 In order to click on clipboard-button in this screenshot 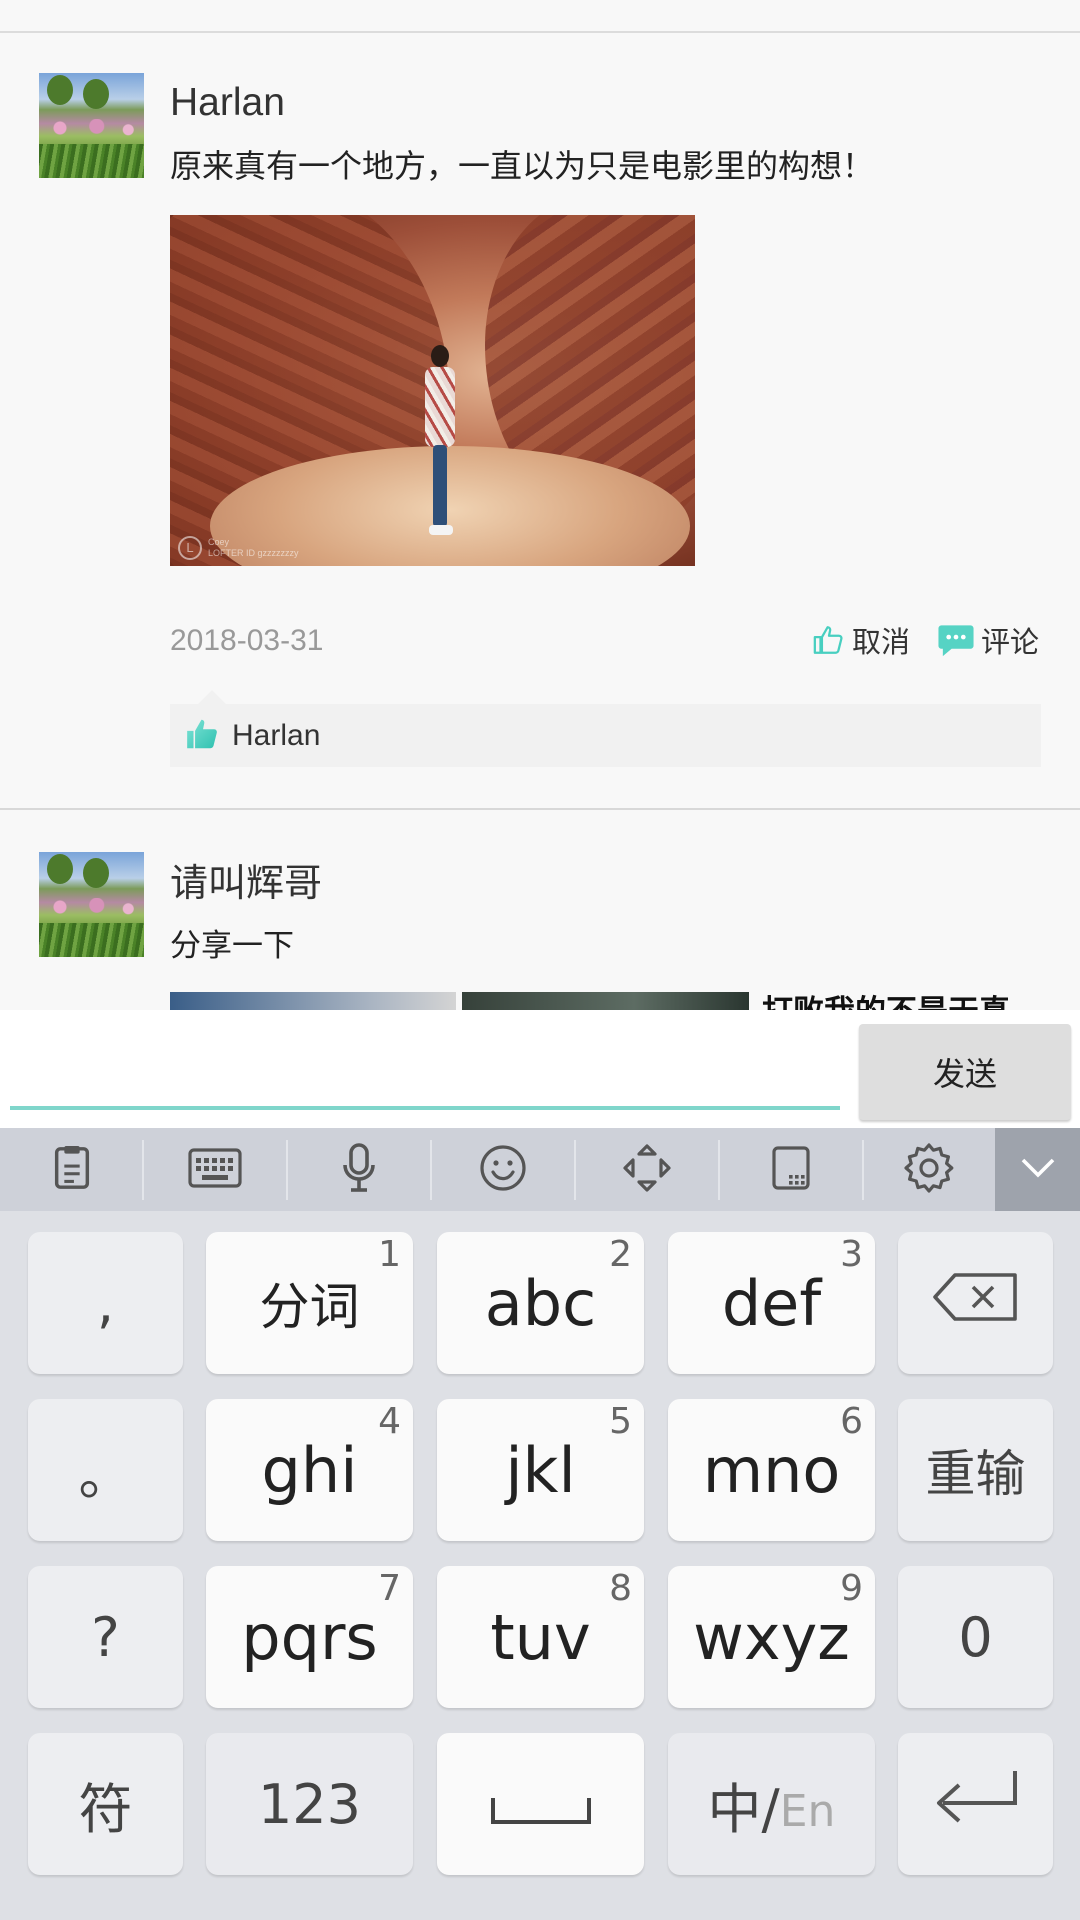, I will do `click(72, 1169)`.